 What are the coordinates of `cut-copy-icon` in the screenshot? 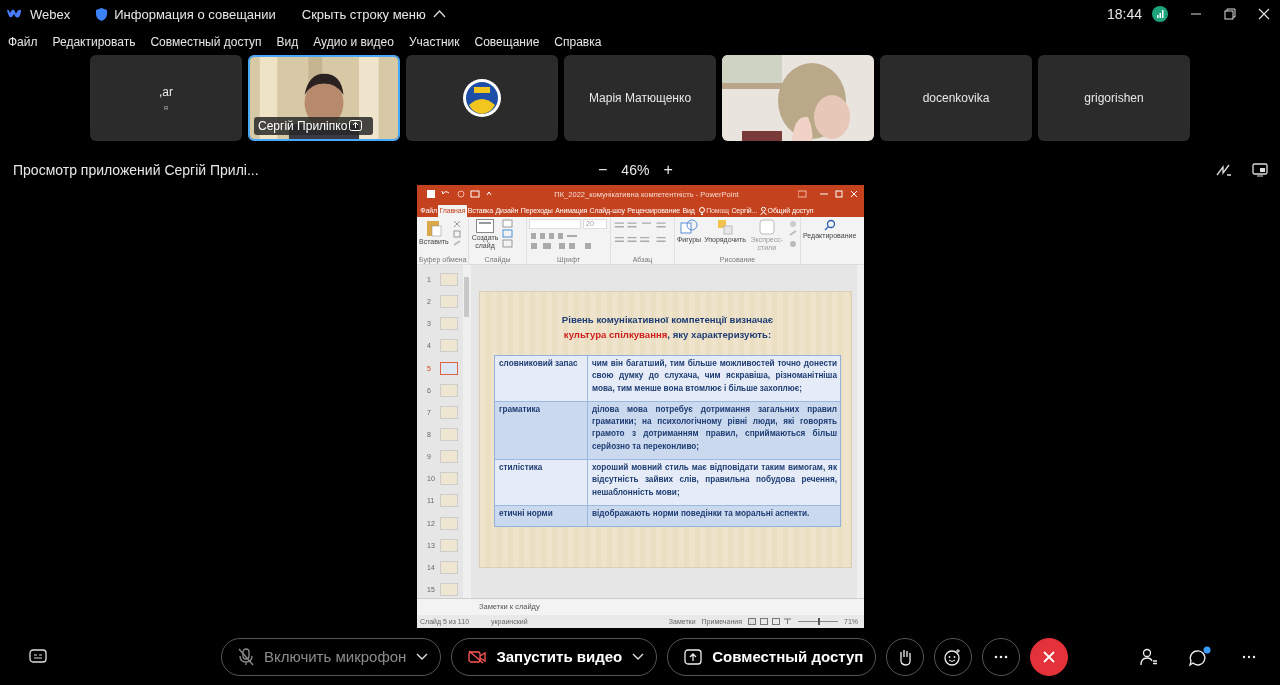 It's located at (456, 234).